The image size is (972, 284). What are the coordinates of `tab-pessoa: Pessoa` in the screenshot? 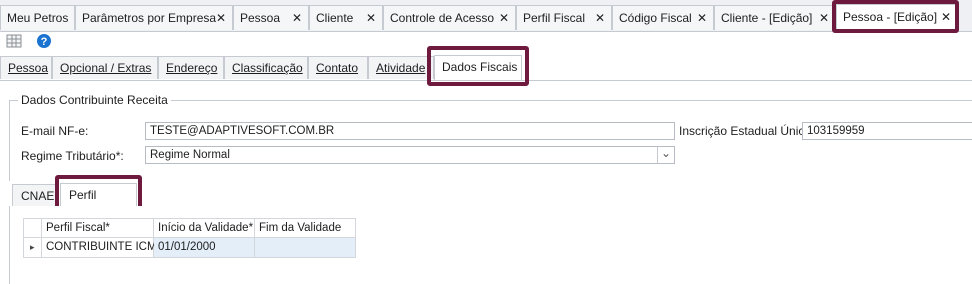 It's located at (26, 67).